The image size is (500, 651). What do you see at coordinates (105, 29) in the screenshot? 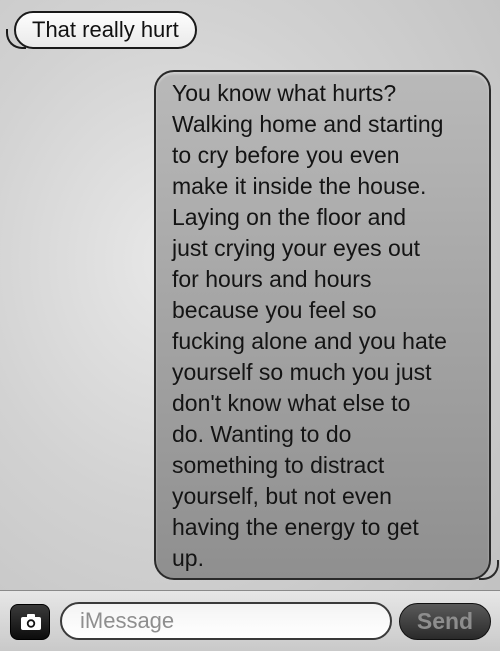
I see `message-text: That really hurt` at bounding box center [105, 29].